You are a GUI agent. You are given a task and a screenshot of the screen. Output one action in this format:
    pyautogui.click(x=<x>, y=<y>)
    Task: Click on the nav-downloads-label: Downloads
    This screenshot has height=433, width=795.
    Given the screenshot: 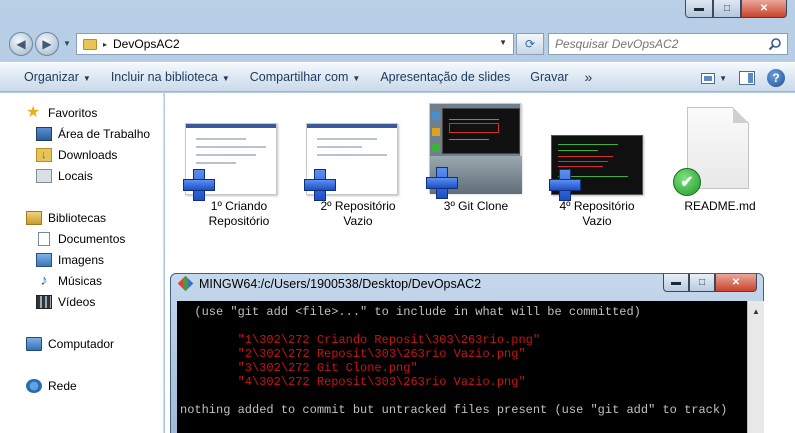 What is the action you would take?
    pyautogui.click(x=88, y=155)
    